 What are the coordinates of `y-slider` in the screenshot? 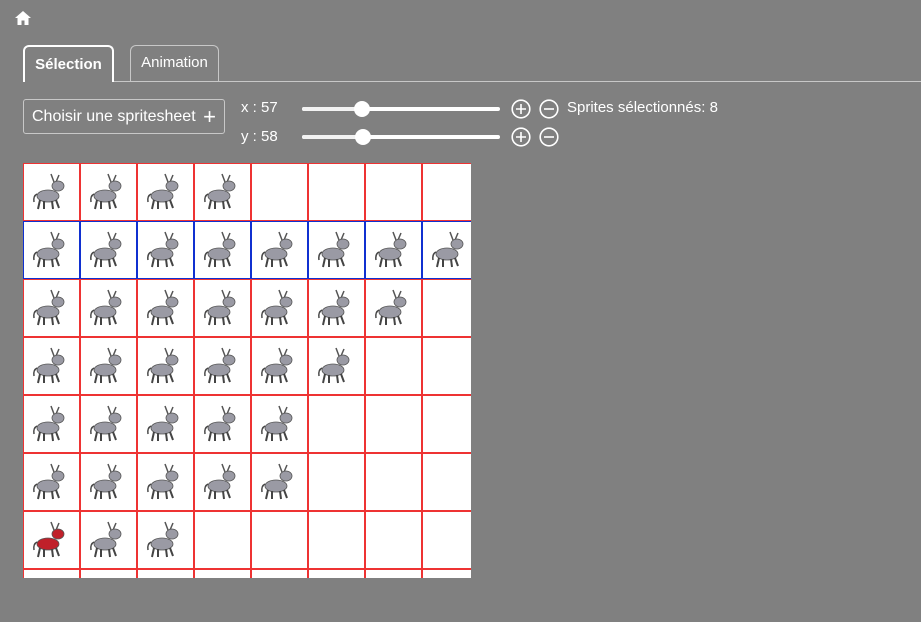 It's located at (401, 137).